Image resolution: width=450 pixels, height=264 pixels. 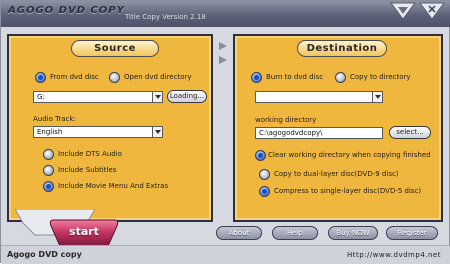 I want to click on include-extras-label: Include Movie Menu And Extras, so click(x=113, y=186).